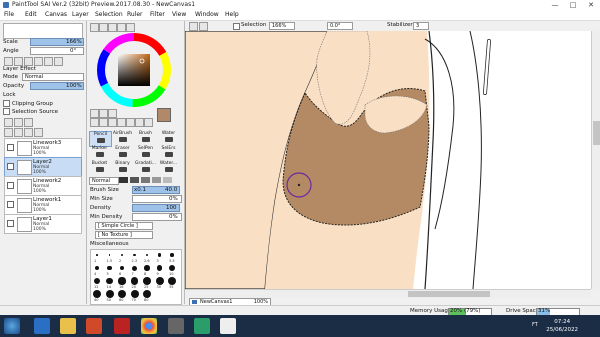 This screenshot has width=600, height=337. What do you see at coordinates (28, 103) in the screenshot?
I see `clipping-group-checkbox: Clipping Group` at bounding box center [28, 103].